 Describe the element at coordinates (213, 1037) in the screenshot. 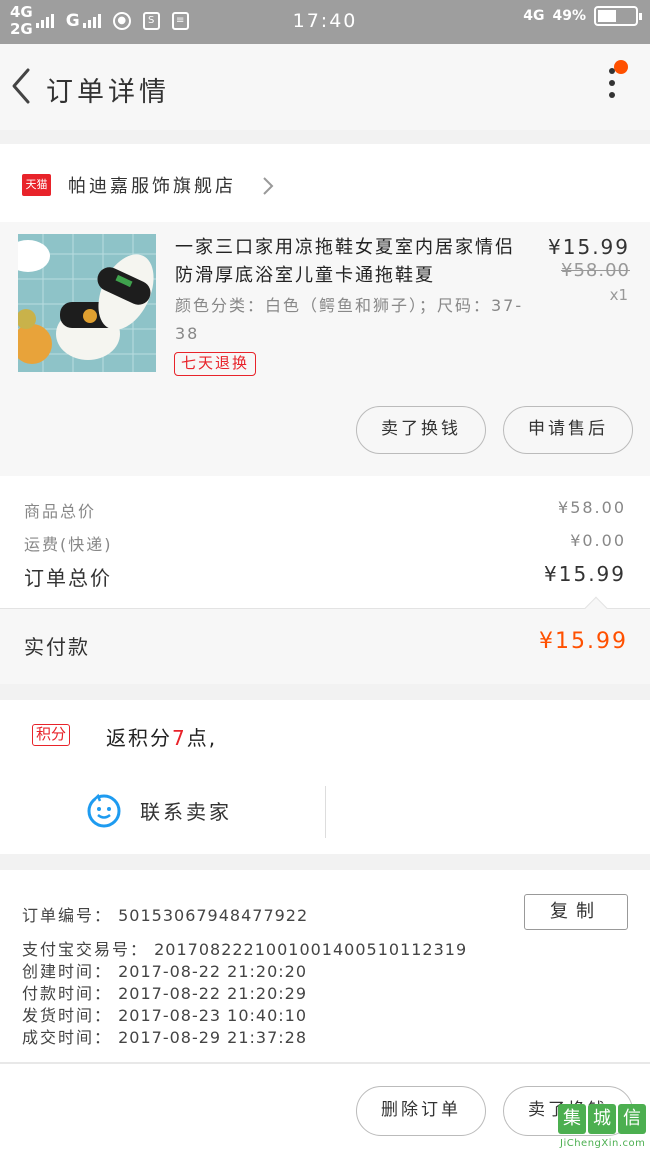

I see `done-time-value: 2017-08-29 21:37:28` at that location.